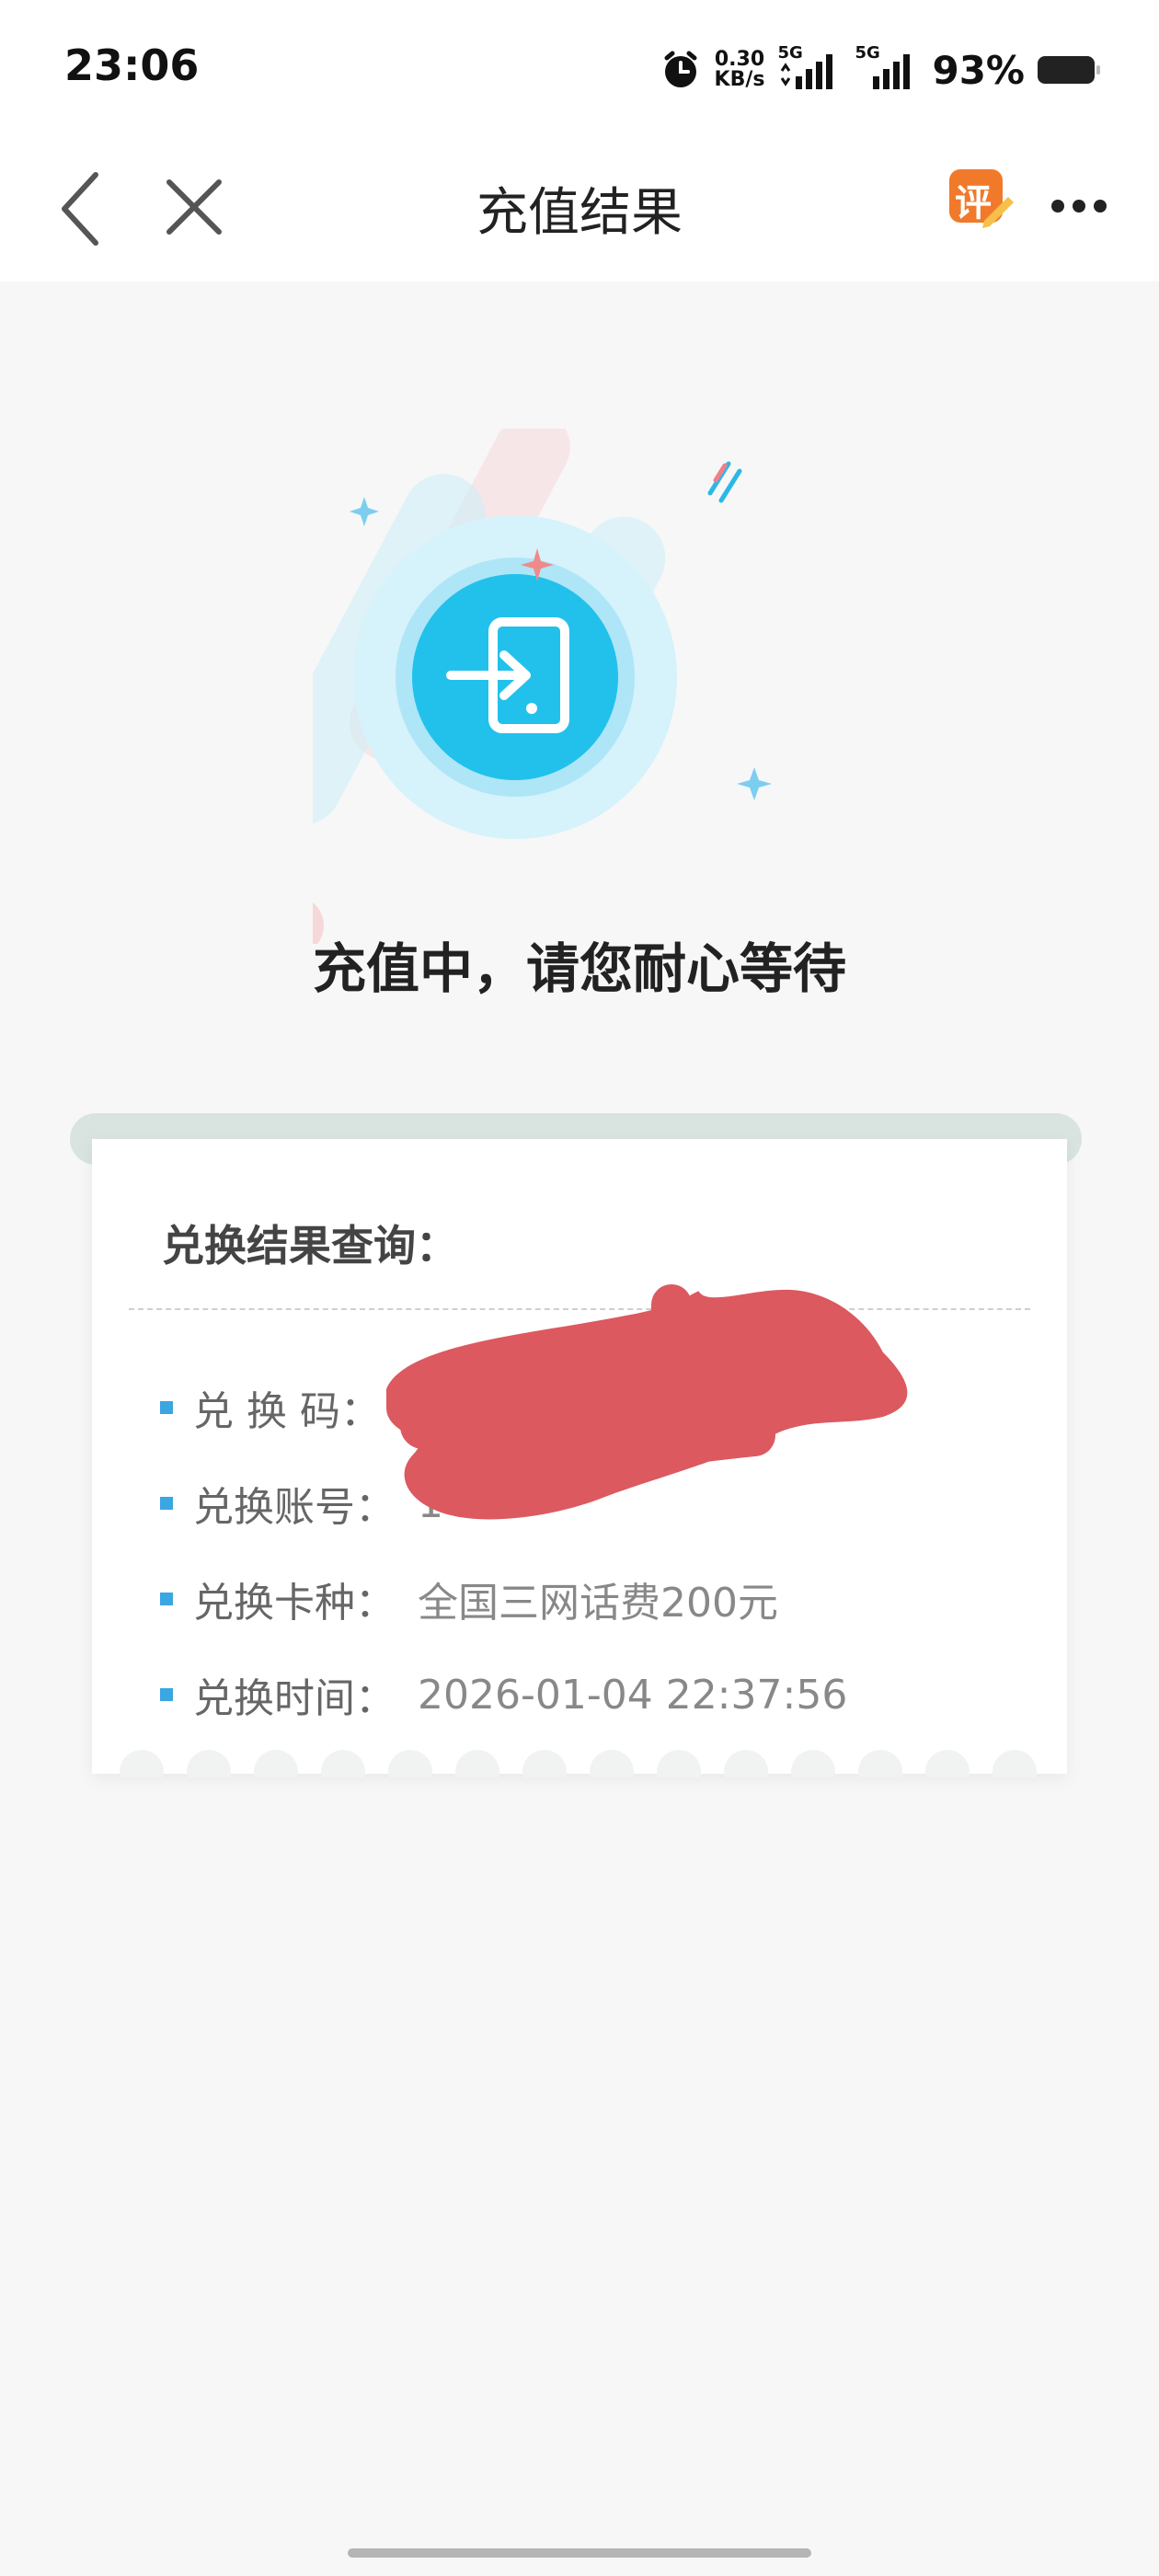 The image size is (1159, 2576). I want to click on status-time: 23:06, so click(132, 65).